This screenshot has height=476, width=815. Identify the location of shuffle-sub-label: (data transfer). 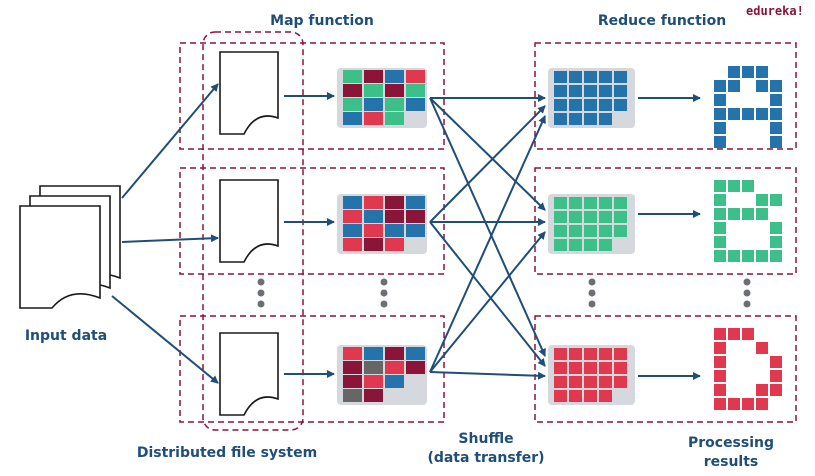
(485, 458).